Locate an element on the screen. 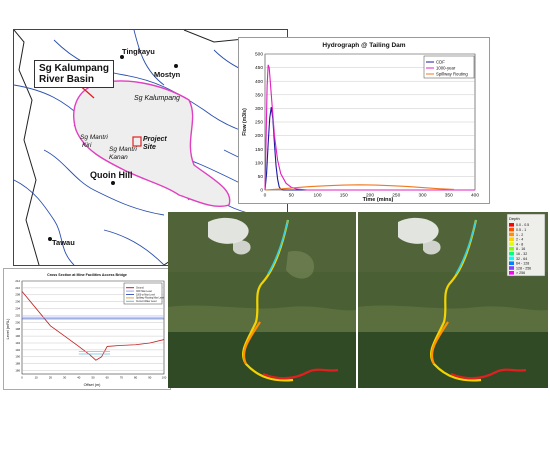 This screenshot has width=550, height=450. basin-title-label: Sg Kalumpang River Basin is located at coordinates (74, 74).